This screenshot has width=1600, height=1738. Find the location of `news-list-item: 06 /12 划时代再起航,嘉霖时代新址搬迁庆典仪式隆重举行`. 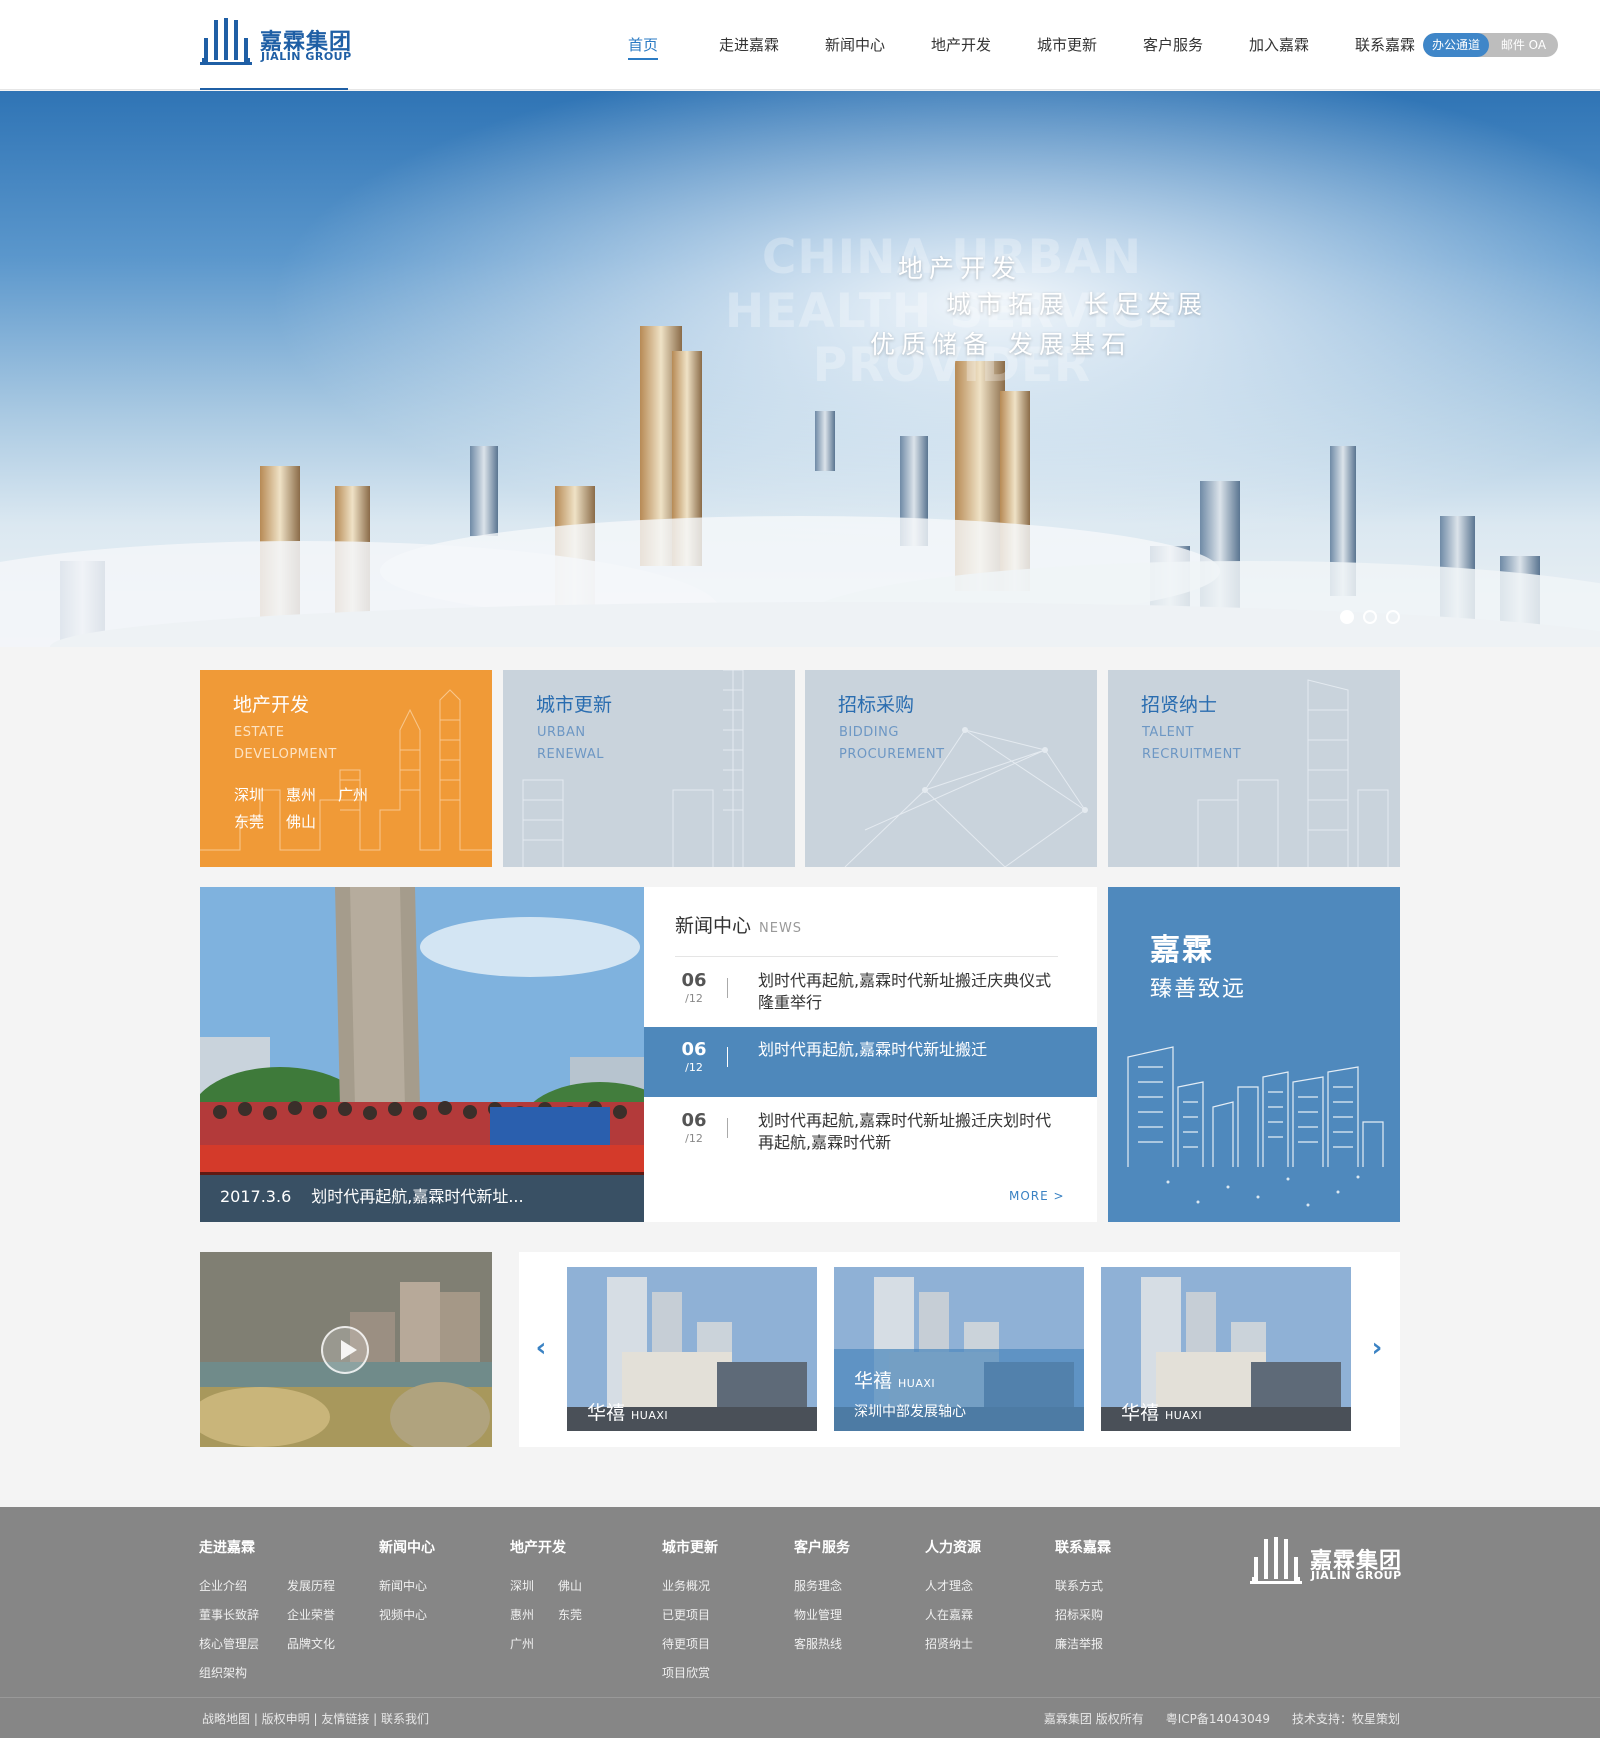

news-list-item: 06 /12 划时代再起航,嘉霖时代新址搬迁庆典仪式隆重举行 is located at coordinates (870, 993).